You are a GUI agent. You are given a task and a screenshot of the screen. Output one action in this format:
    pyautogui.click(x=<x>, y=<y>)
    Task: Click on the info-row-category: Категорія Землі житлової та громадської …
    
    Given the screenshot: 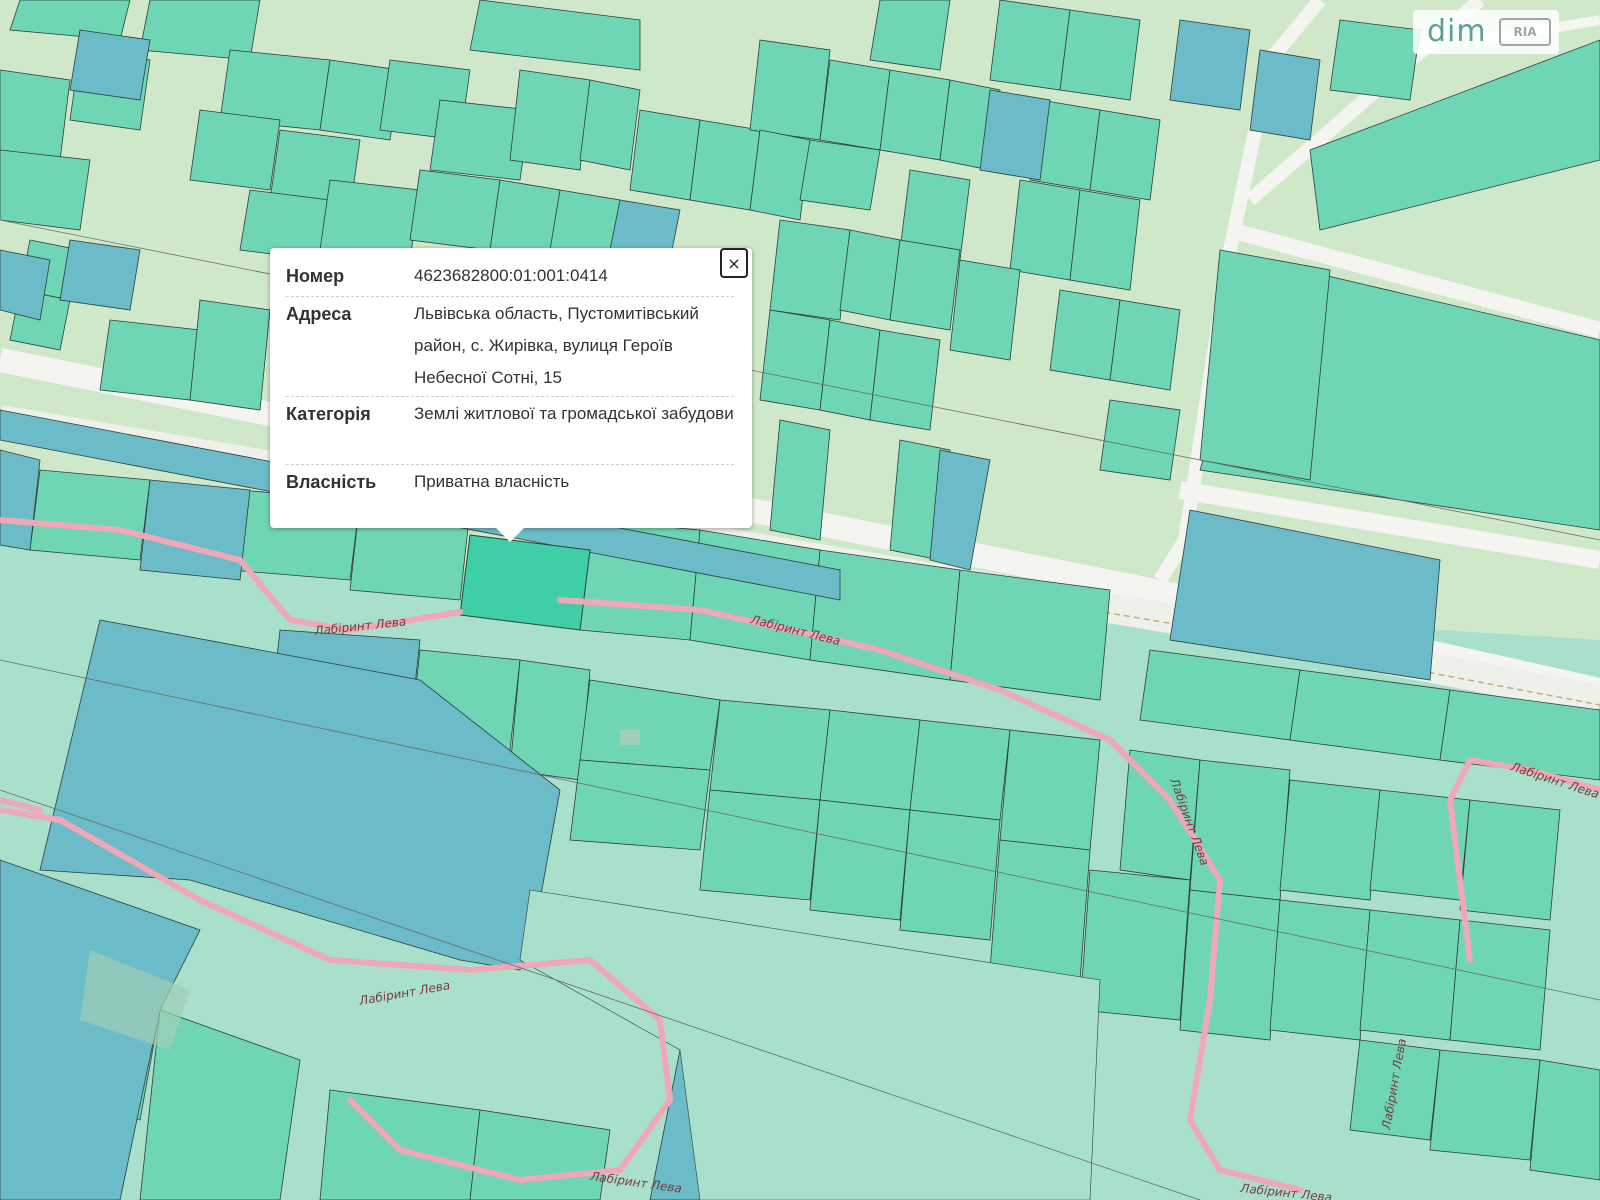 What is the action you would take?
    pyautogui.click(x=510, y=431)
    